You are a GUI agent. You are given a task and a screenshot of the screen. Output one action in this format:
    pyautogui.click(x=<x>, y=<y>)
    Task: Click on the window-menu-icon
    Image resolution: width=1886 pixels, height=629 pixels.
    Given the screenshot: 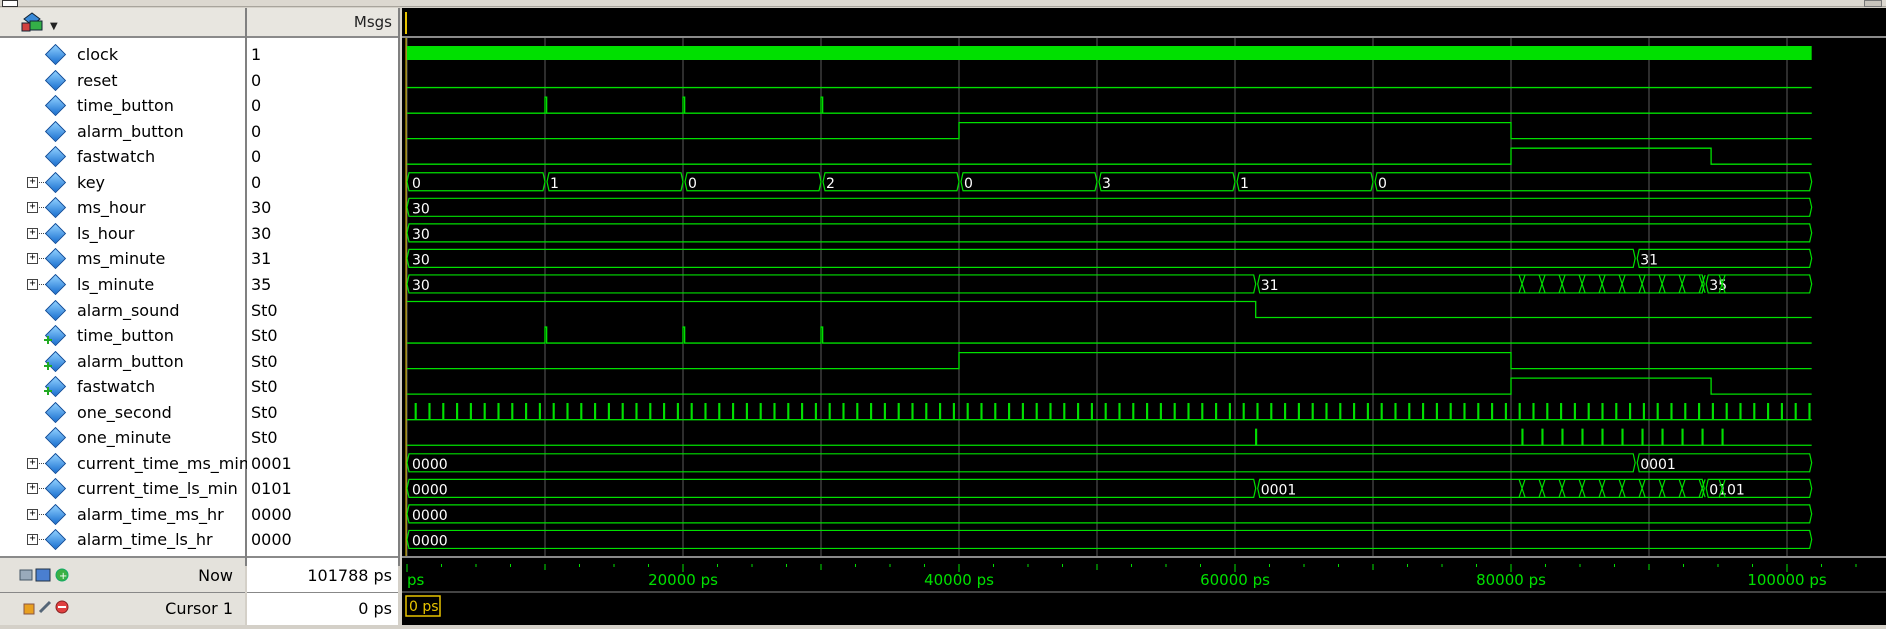 What is the action you would take?
    pyautogui.click(x=10, y=3)
    